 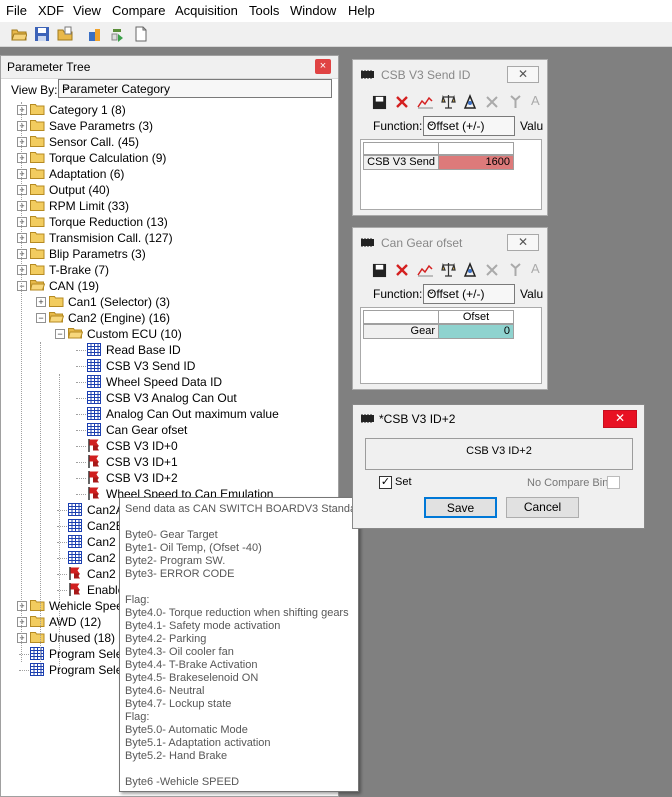 What do you see at coordinates (169, 462) in the screenshot?
I see `tree-item: CSB V3 ID+1` at bounding box center [169, 462].